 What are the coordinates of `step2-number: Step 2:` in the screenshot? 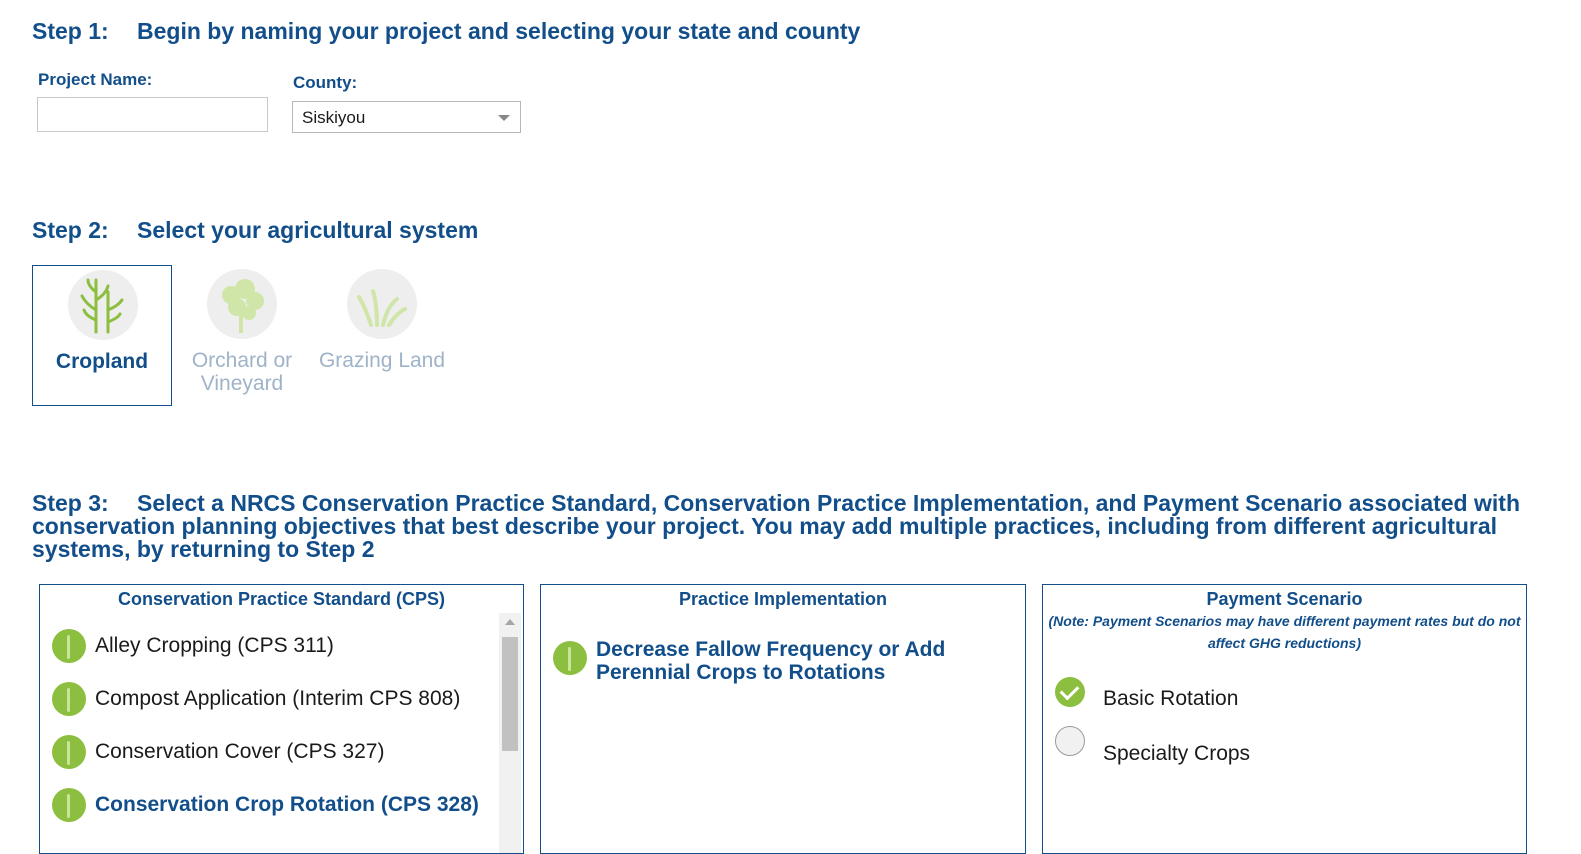 It's located at (70, 230).